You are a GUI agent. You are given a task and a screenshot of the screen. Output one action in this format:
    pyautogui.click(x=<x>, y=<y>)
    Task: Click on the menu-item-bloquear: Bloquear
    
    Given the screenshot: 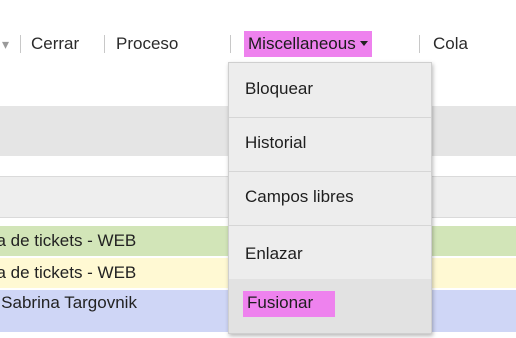 What is the action you would take?
    pyautogui.click(x=330, y=90)
    